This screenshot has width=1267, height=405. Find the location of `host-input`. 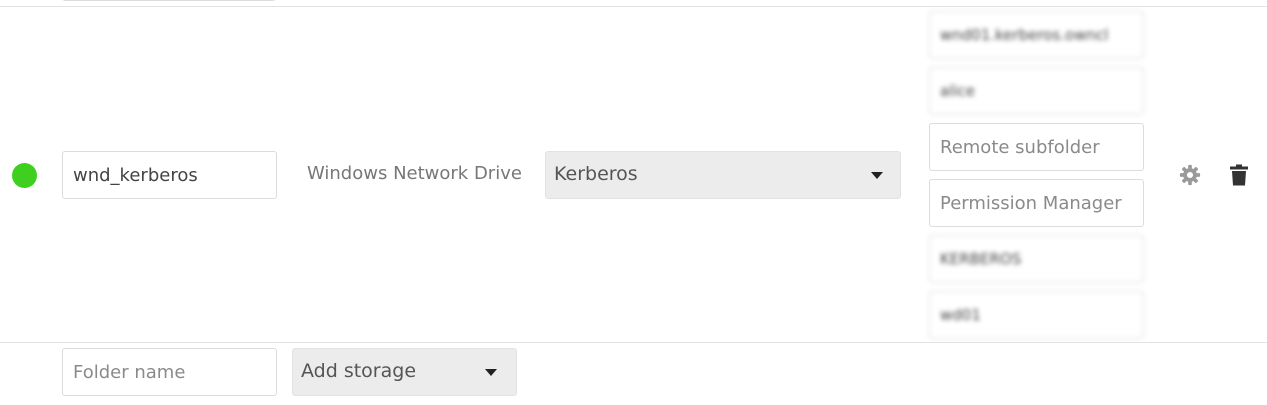

host-input is located at coordinates (1036, 35).